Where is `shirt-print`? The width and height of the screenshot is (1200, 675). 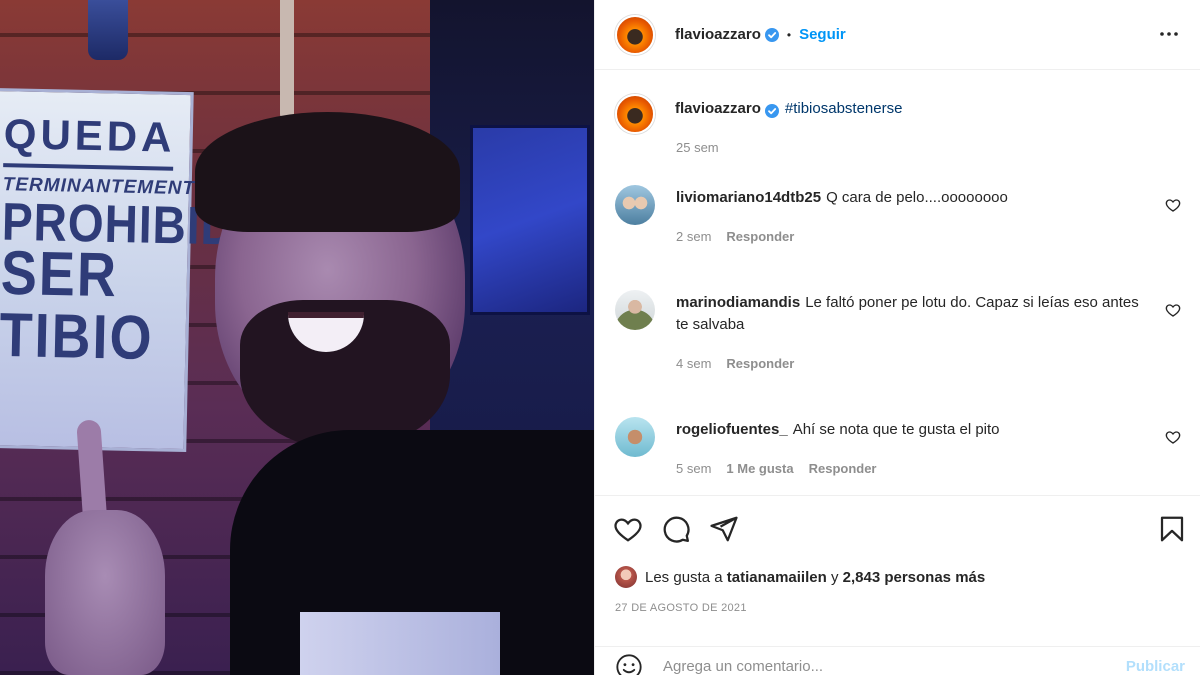
shirt-print is located at coordinates (400, 643).